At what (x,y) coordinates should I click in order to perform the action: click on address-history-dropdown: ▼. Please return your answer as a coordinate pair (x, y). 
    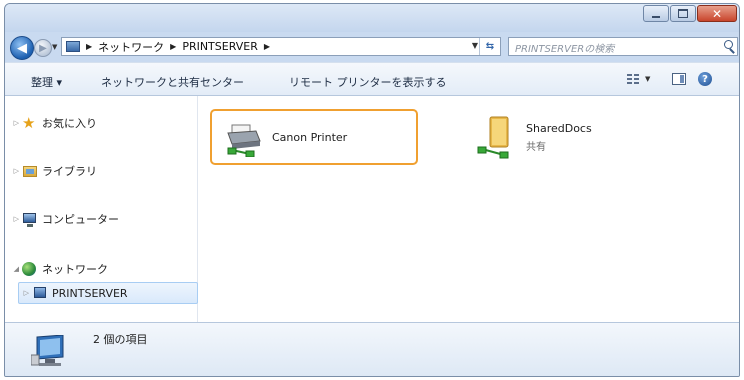
    Looking at the image, I should click on (475, 45).